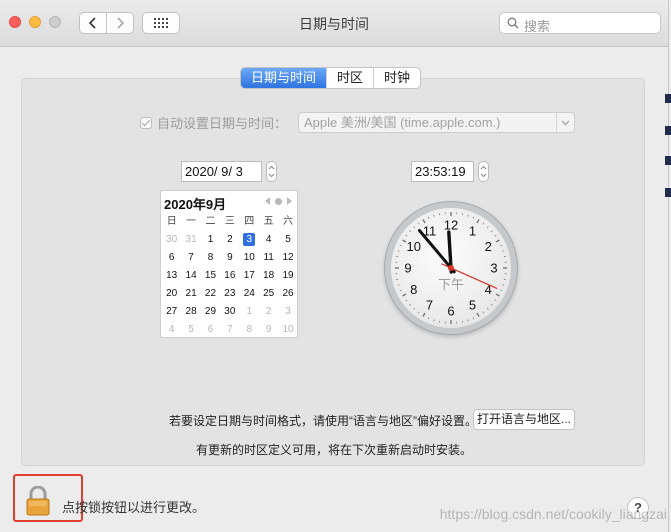  What do you see at coordinates (210, 276) in the screenshot?
I see `calendar-day: 15` at bounding box center [210, 276].